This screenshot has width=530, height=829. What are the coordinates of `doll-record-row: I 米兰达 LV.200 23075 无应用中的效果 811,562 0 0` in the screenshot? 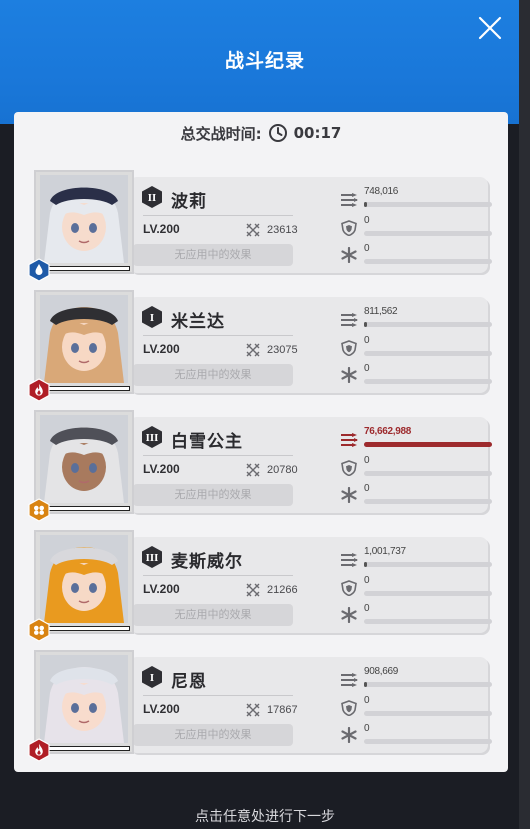 It's located at (260, 346).